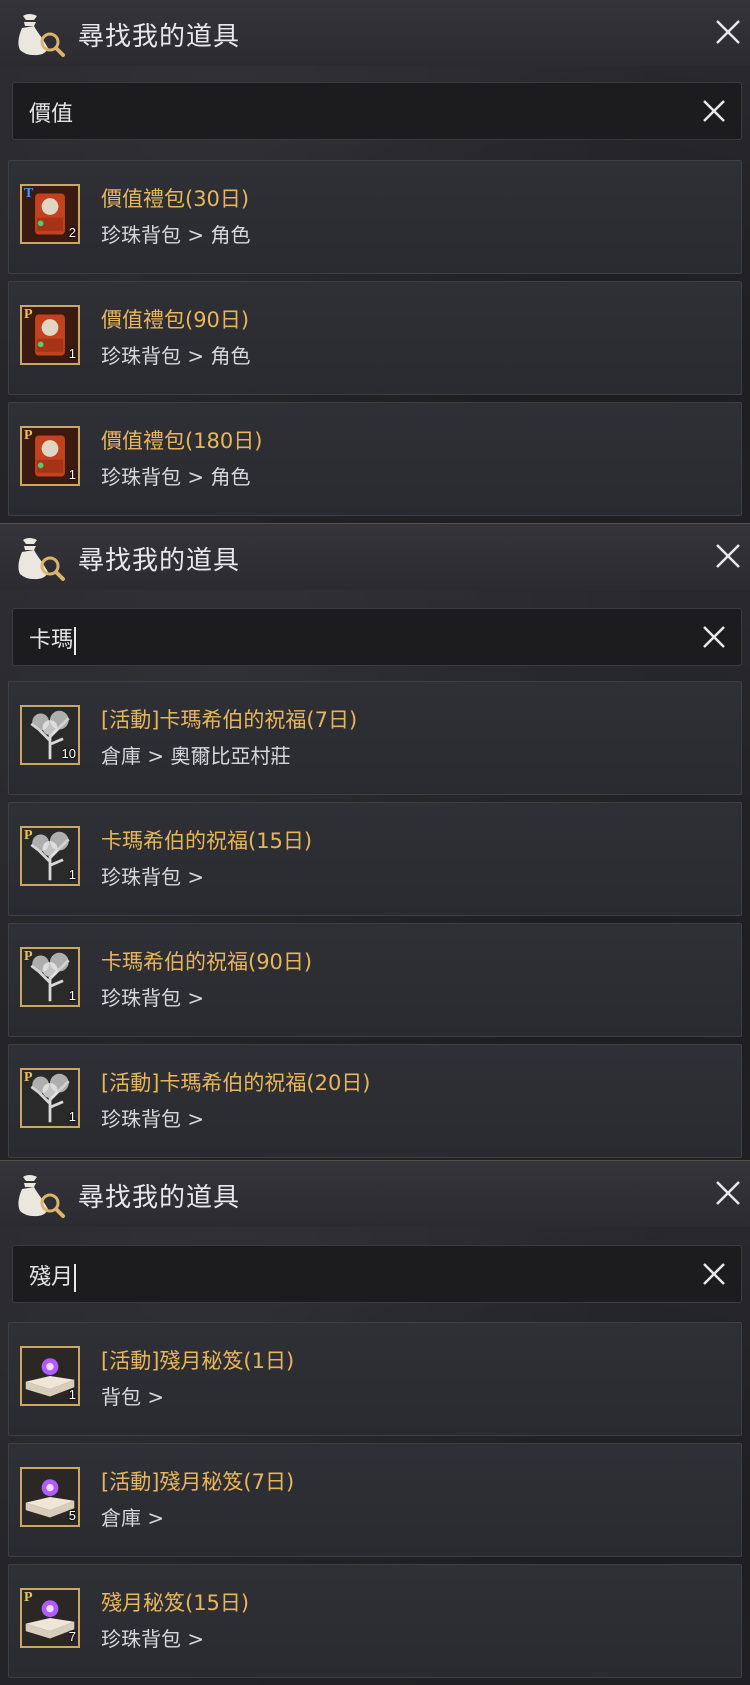 This screenshot has width=750, height=1685. Describe the element at coordinates (50, 735) in the screenshot. I see `tree-icon: 10` at that location.